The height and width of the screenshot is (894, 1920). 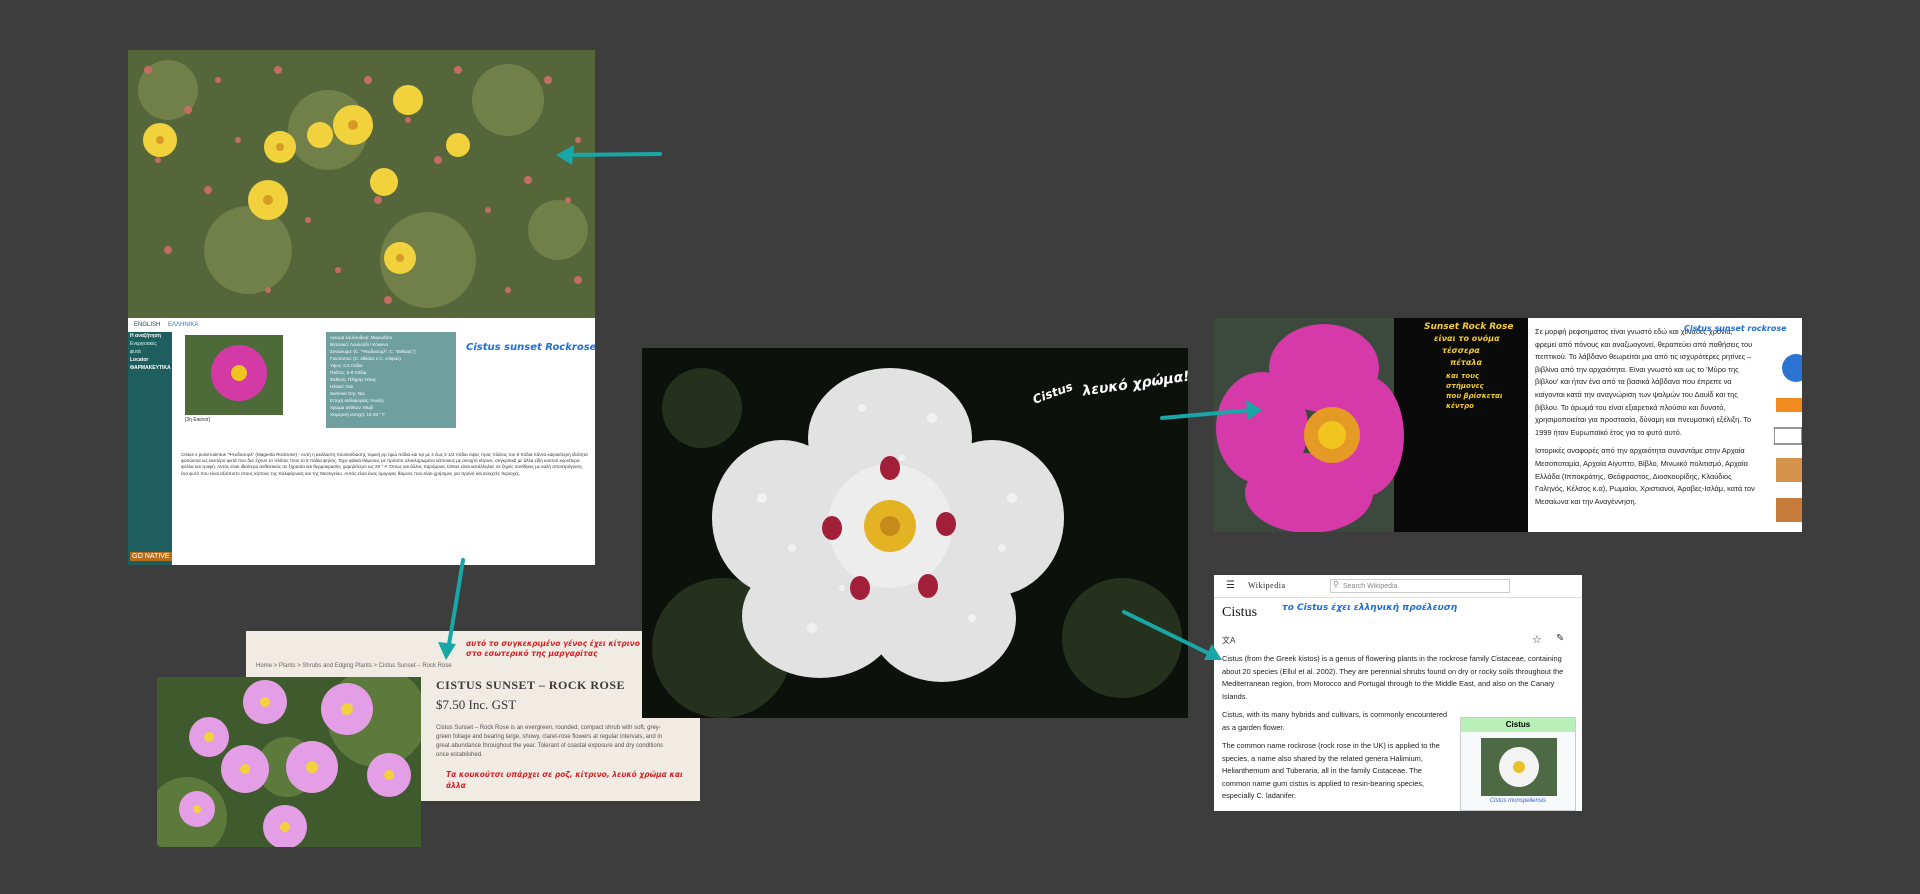 I want to click on arrow-to-panel4, so click(x=1207, y=414).